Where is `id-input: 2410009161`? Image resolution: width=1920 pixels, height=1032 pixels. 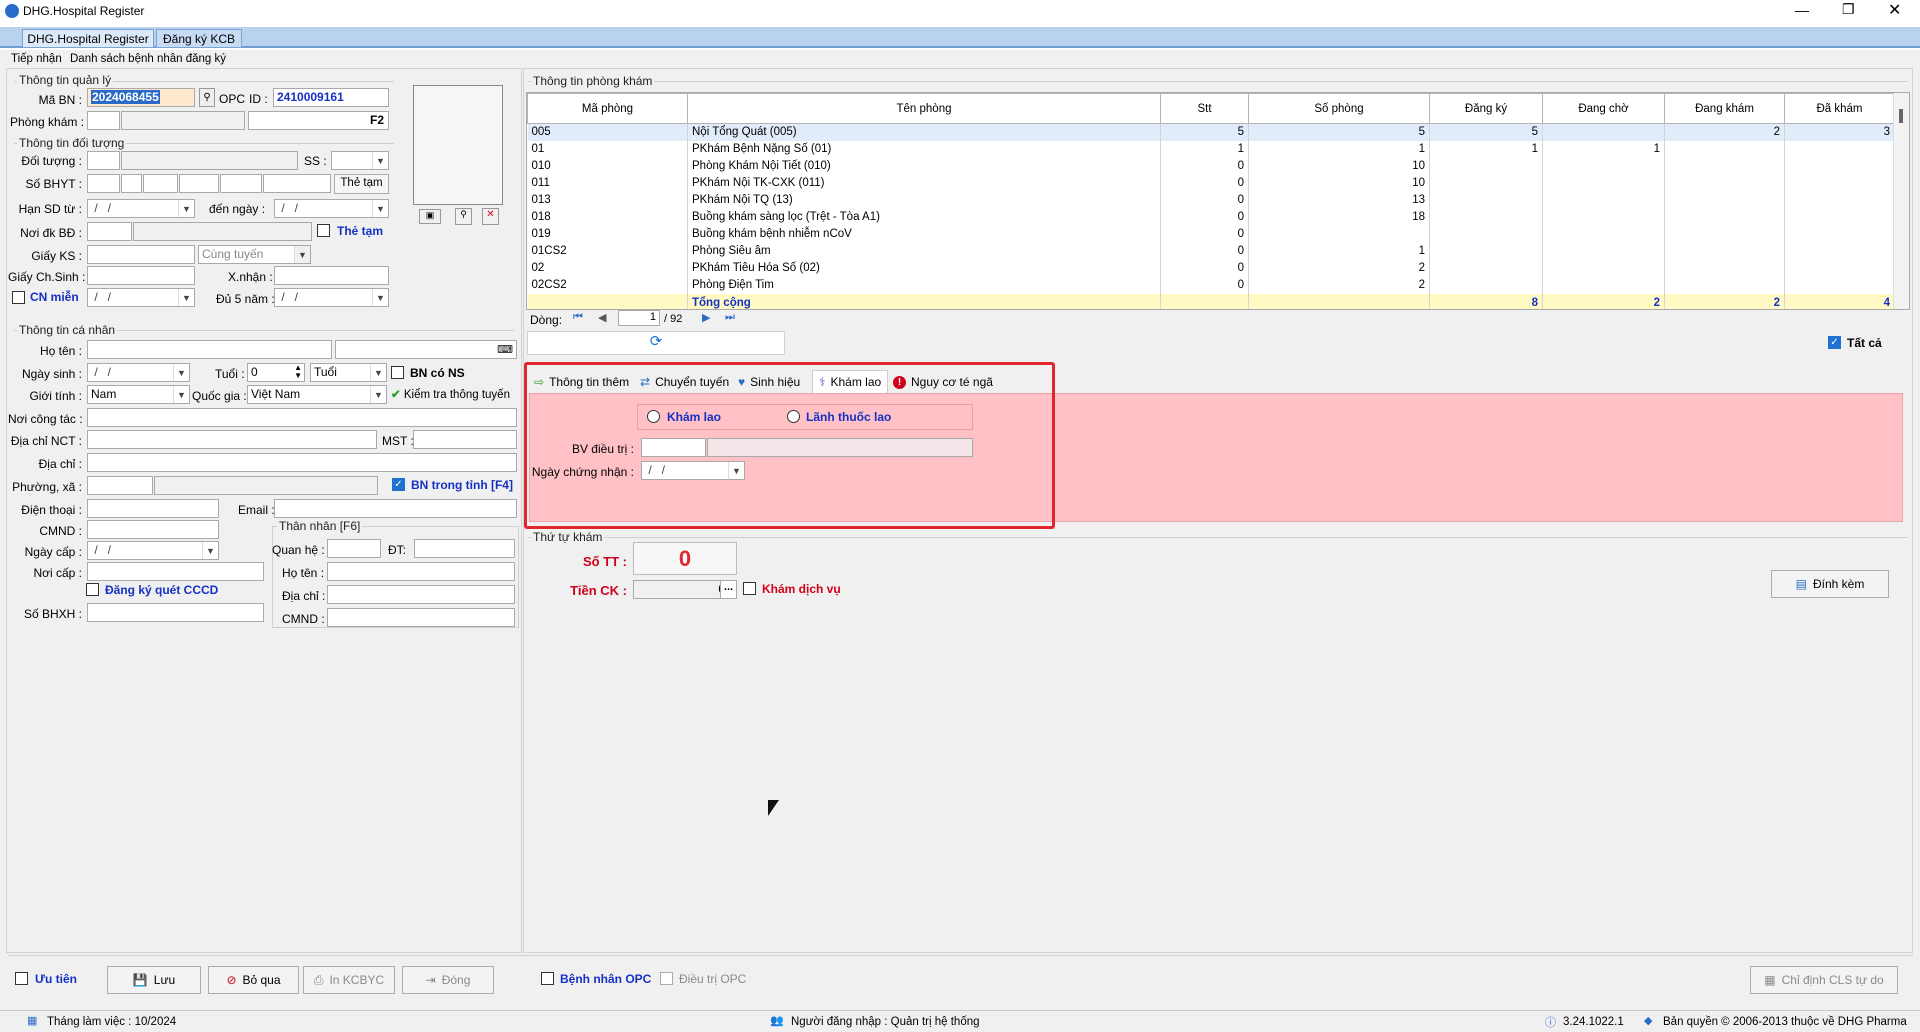 id-input: 2410009161 is located at coordinates (331, 97).